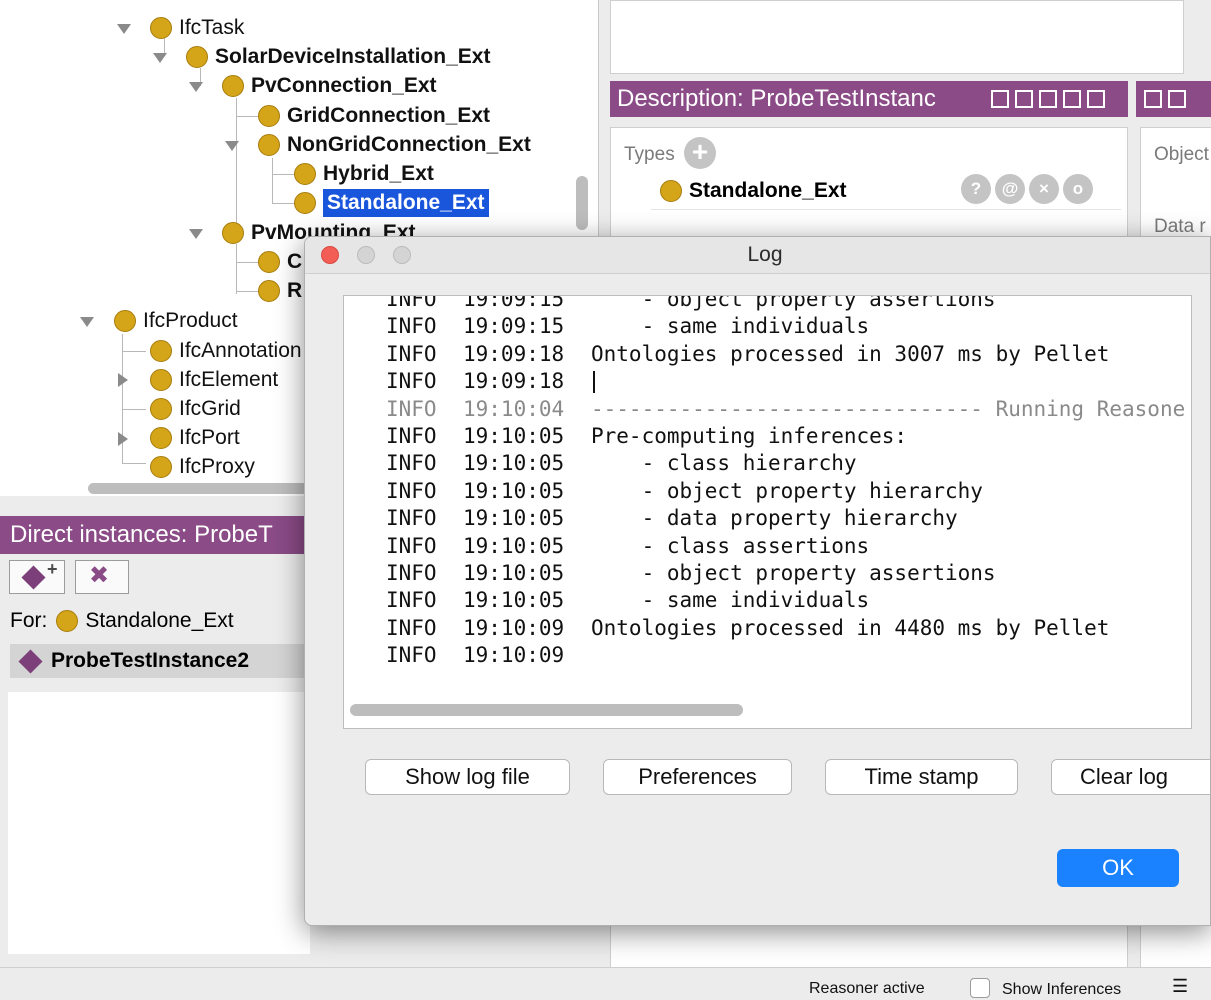  I want to click on status-bar: Reasoner active Show Inferences ☰, so click(605, 983).